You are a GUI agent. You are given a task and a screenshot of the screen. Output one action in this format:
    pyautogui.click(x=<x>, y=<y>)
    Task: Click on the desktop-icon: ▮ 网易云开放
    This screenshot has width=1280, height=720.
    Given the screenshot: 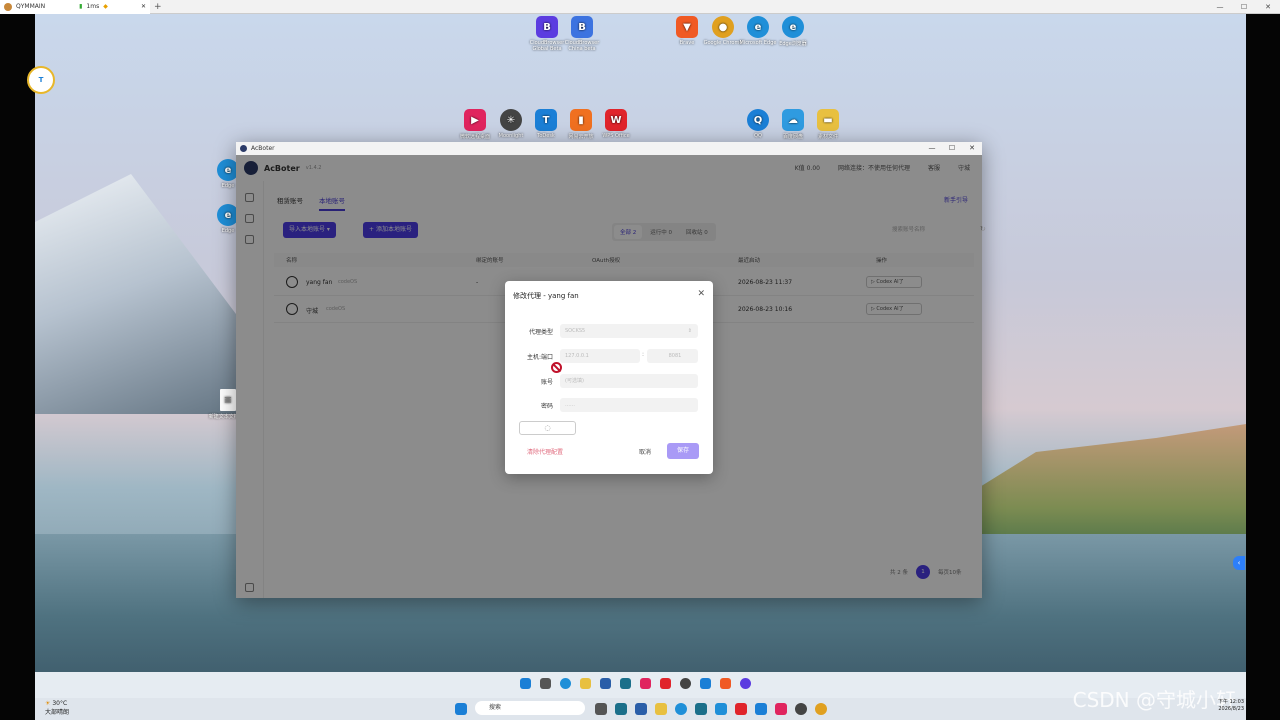 What is the action you would take?
    pyautogui.click(x=581, y=124)
    